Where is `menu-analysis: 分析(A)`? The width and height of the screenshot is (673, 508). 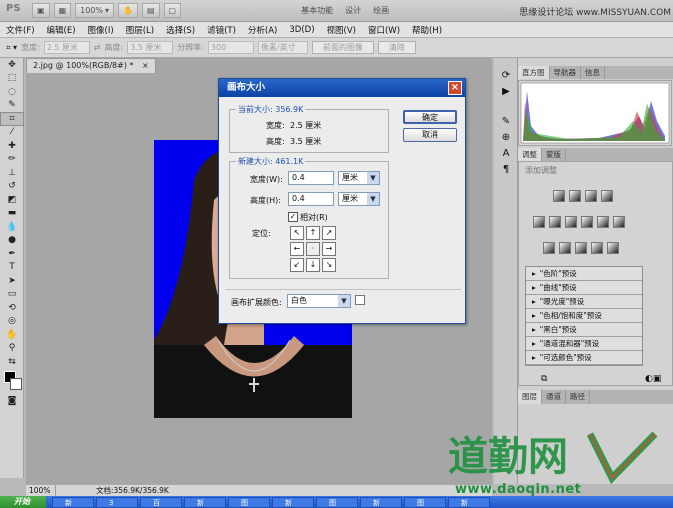
menu-analysis: 分析(A) is located at coordinates (262, 30).